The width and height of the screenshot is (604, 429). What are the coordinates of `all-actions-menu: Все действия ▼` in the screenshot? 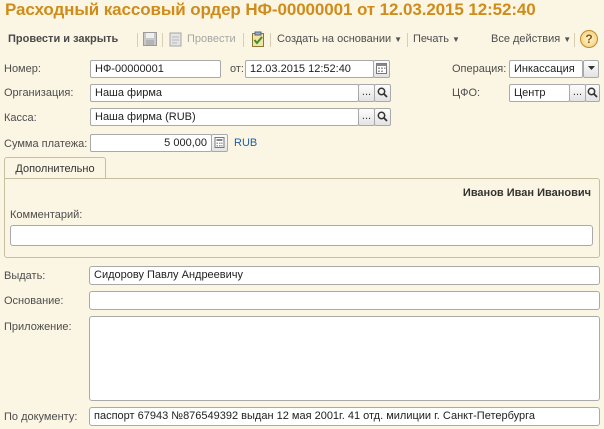 It's located at (531, 39).